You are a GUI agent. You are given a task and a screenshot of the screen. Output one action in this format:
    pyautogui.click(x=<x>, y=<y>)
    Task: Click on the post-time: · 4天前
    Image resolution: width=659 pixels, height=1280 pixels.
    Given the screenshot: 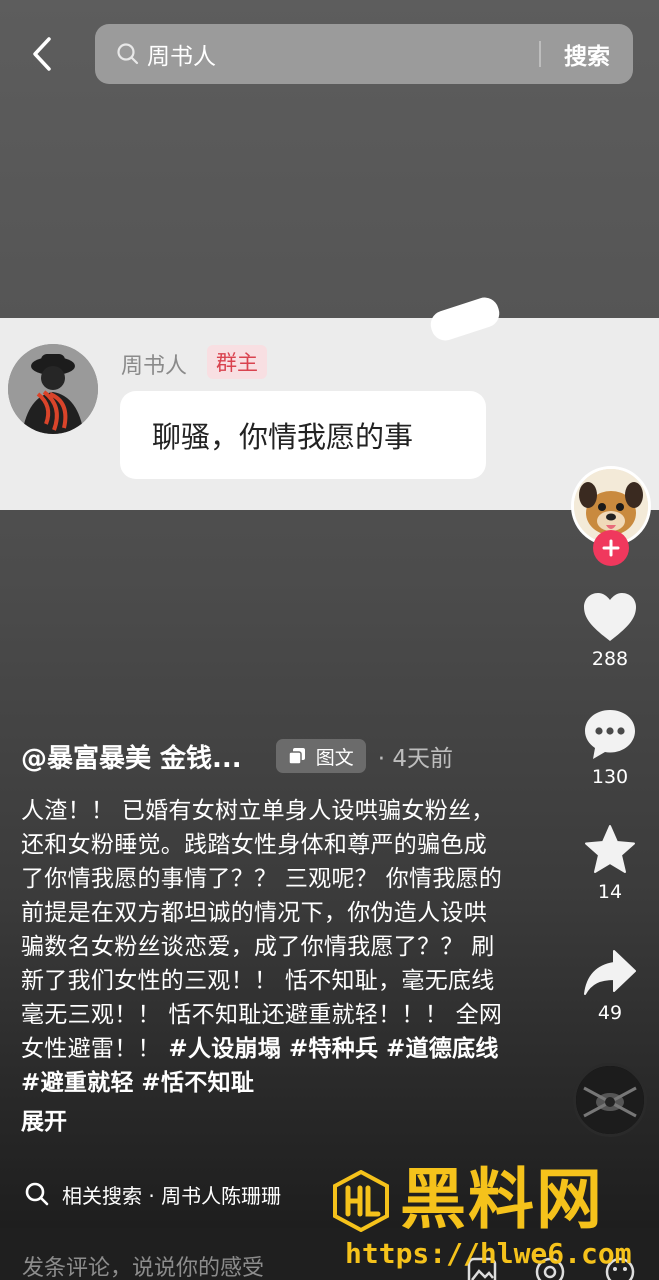 What is the action you would take?
    pyautogui.click(x=415, y=759)
    